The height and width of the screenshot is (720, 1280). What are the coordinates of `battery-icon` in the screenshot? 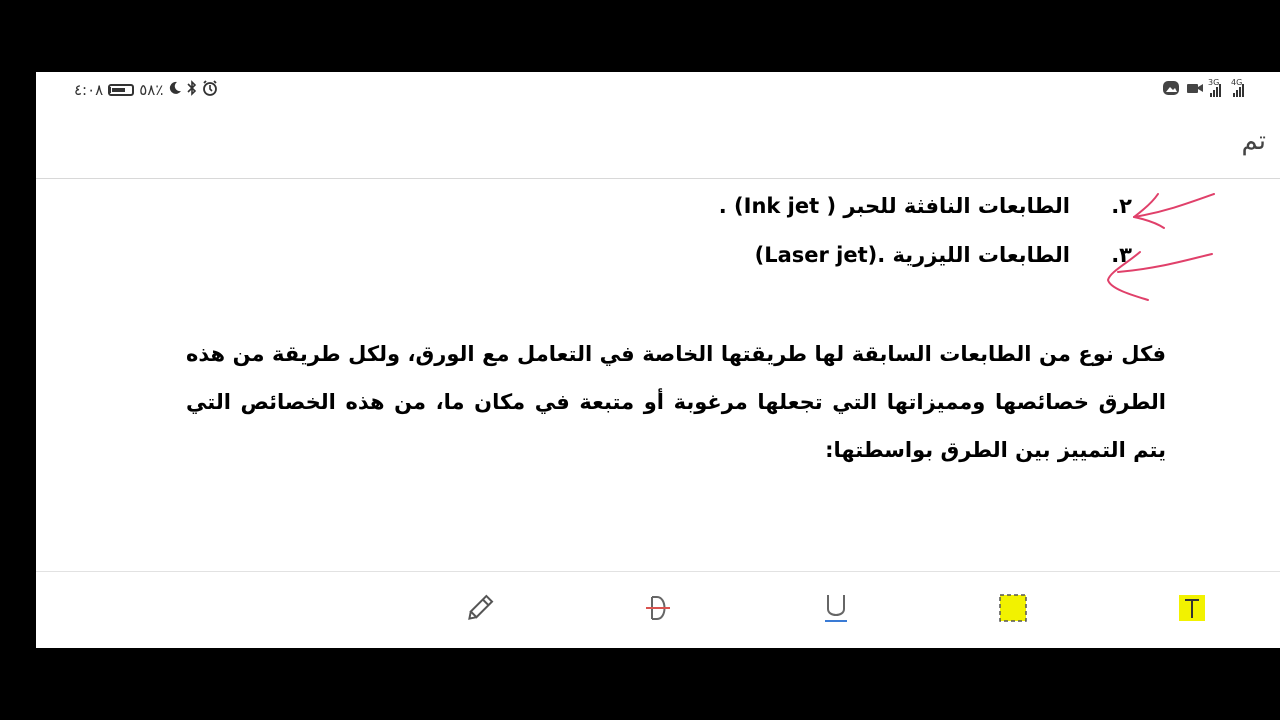 It's located at (121, 90).